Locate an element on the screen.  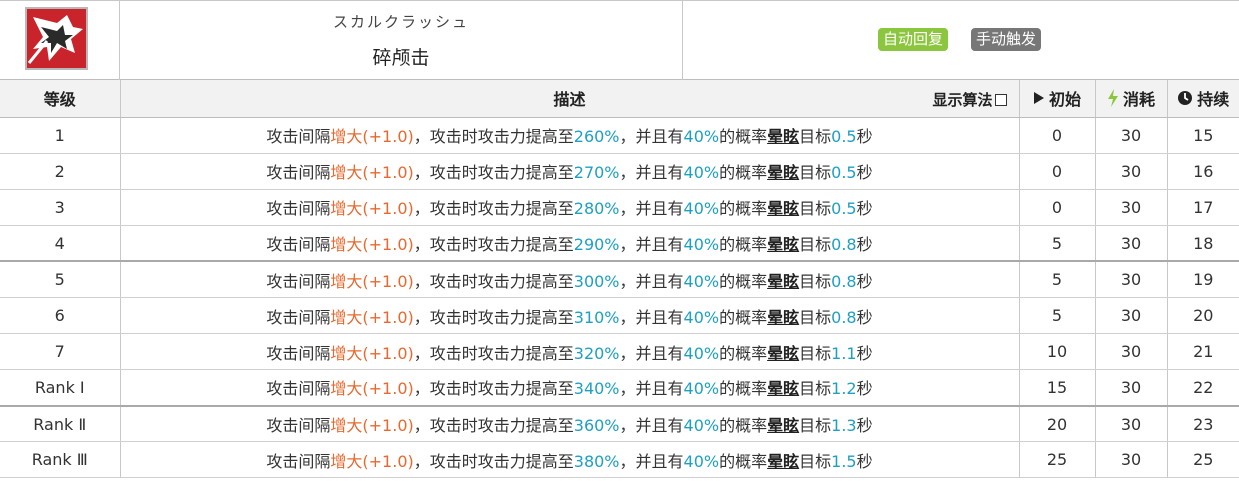
show-formula-label: 显示算法 is located at coordinates (962, 100).